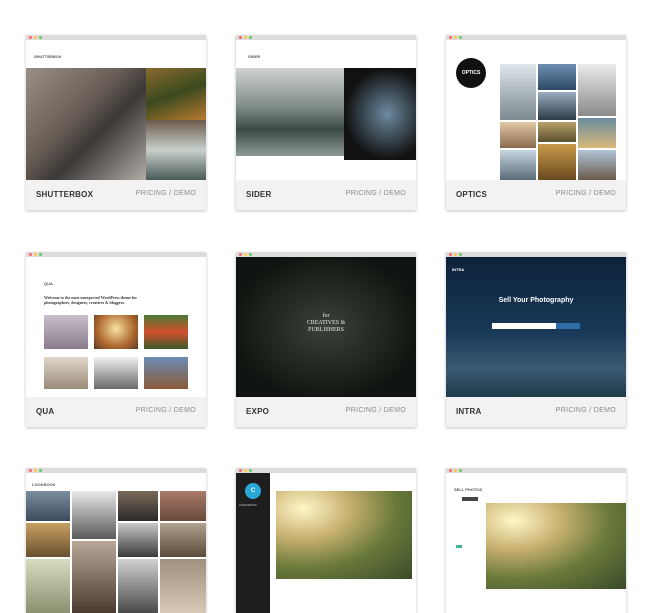  I want to click on preview-button, so click(470, 499).